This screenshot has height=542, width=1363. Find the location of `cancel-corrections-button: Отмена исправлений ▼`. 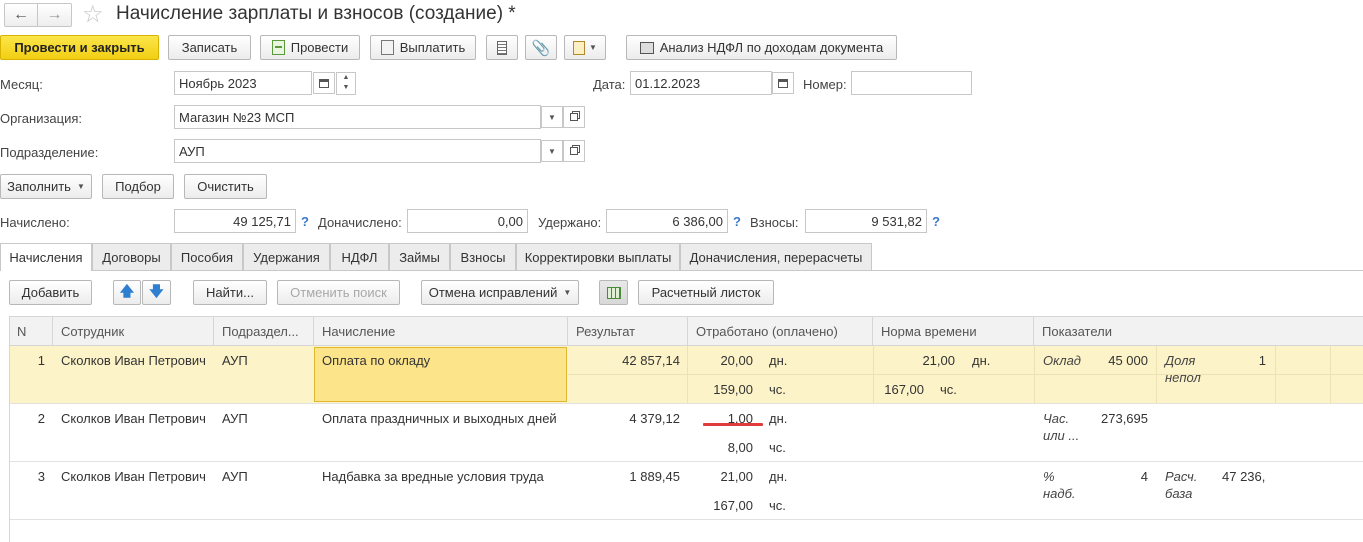

cancel-corrections-button: Отмена исправлений ▼ is located at coordinates (500, 292).